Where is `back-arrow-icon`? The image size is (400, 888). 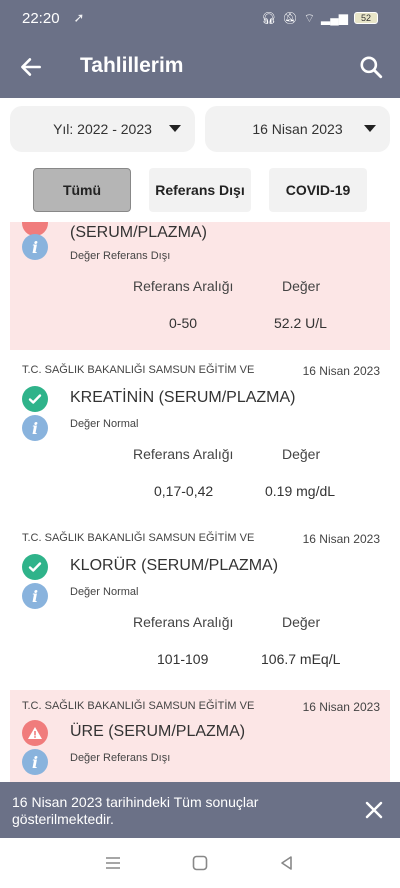 back-arrow-icon is located at coordinates (31, 67).